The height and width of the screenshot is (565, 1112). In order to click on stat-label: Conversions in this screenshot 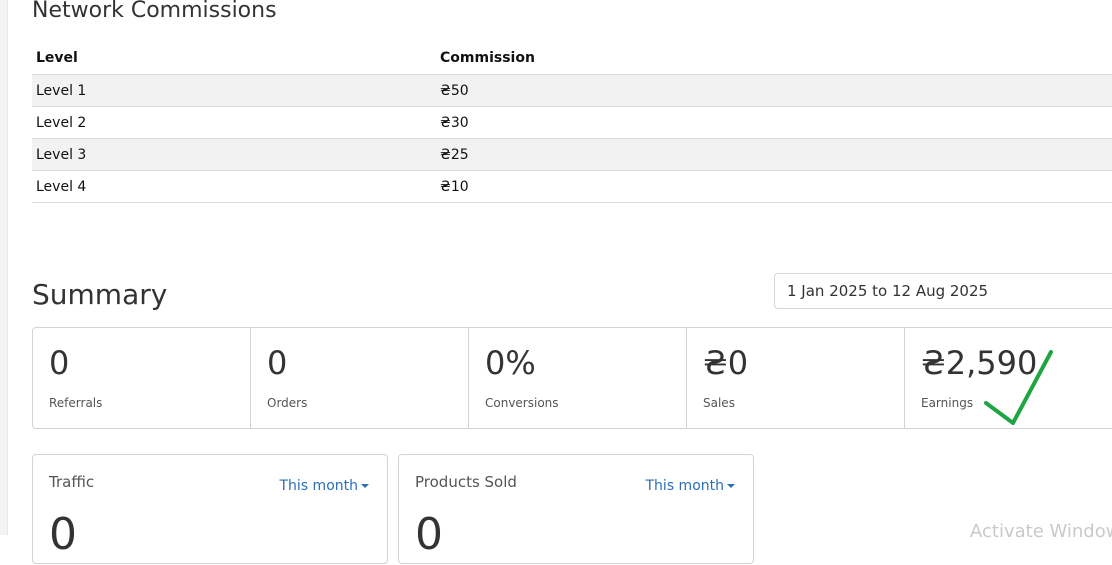, I will do `click(522, 403)`.